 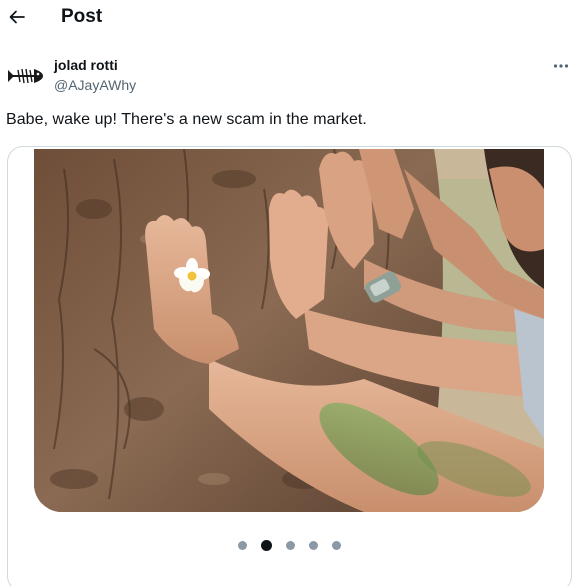 What do you see at coordinates (95, 85) in the screenshot?
I see `author-handle: @AJayAWhy` at bounding box center [95, 85].